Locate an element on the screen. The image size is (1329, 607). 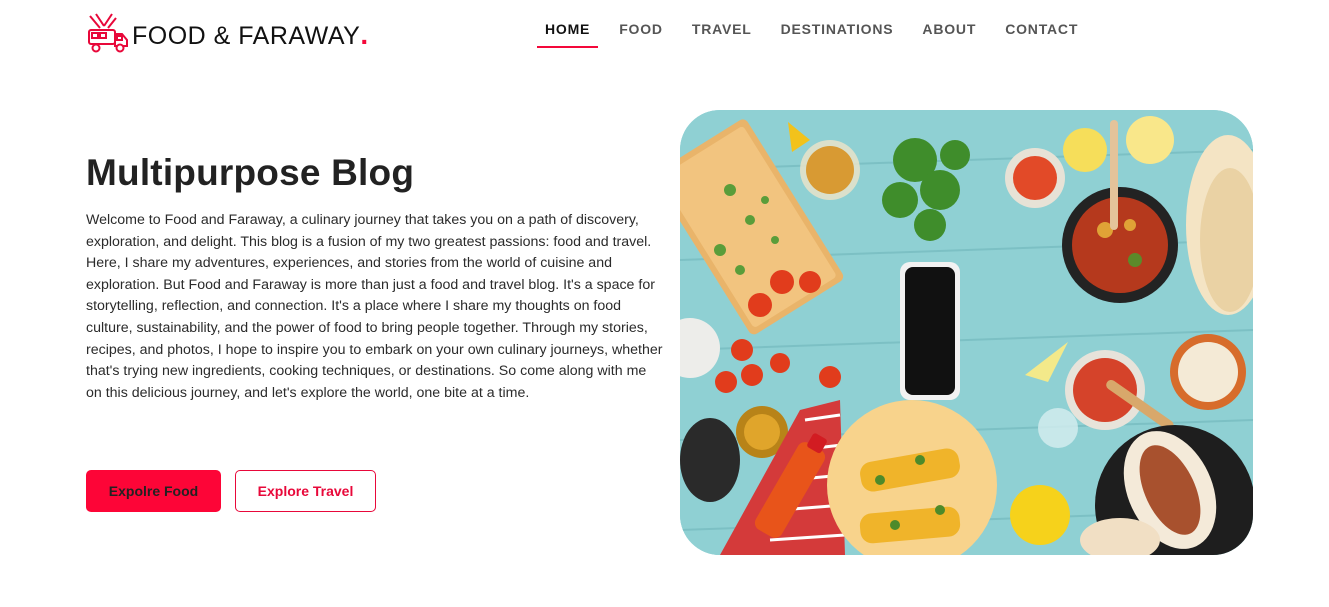
brand-name-text: FOOD & FARAWAY is located at coordinates (246, 36).